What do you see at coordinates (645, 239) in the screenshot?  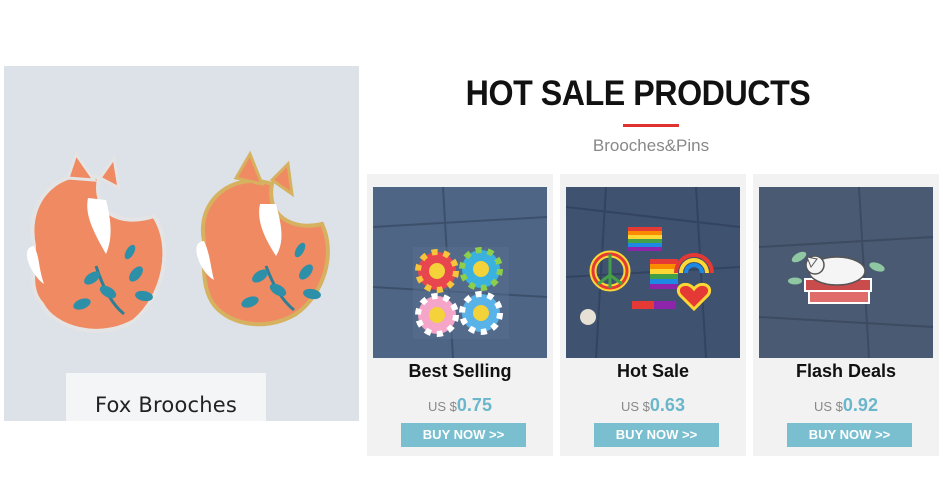 I see `rainbow-flag-pin` at bounding box center [645, 239].